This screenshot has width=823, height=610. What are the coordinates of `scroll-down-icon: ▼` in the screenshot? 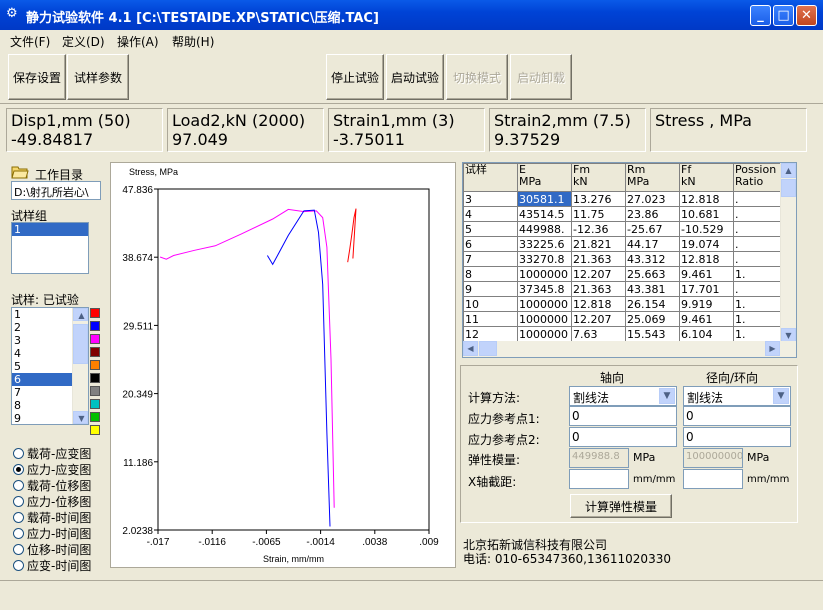 It's located at (80, 417).